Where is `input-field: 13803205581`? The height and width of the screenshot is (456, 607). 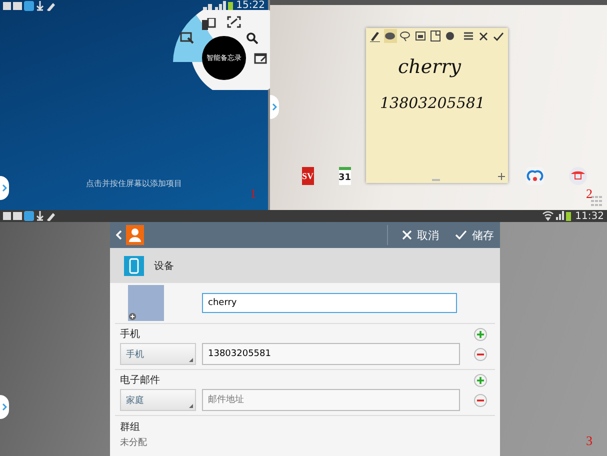 input-field: 13803205581 is located at coordinates (331, 354).